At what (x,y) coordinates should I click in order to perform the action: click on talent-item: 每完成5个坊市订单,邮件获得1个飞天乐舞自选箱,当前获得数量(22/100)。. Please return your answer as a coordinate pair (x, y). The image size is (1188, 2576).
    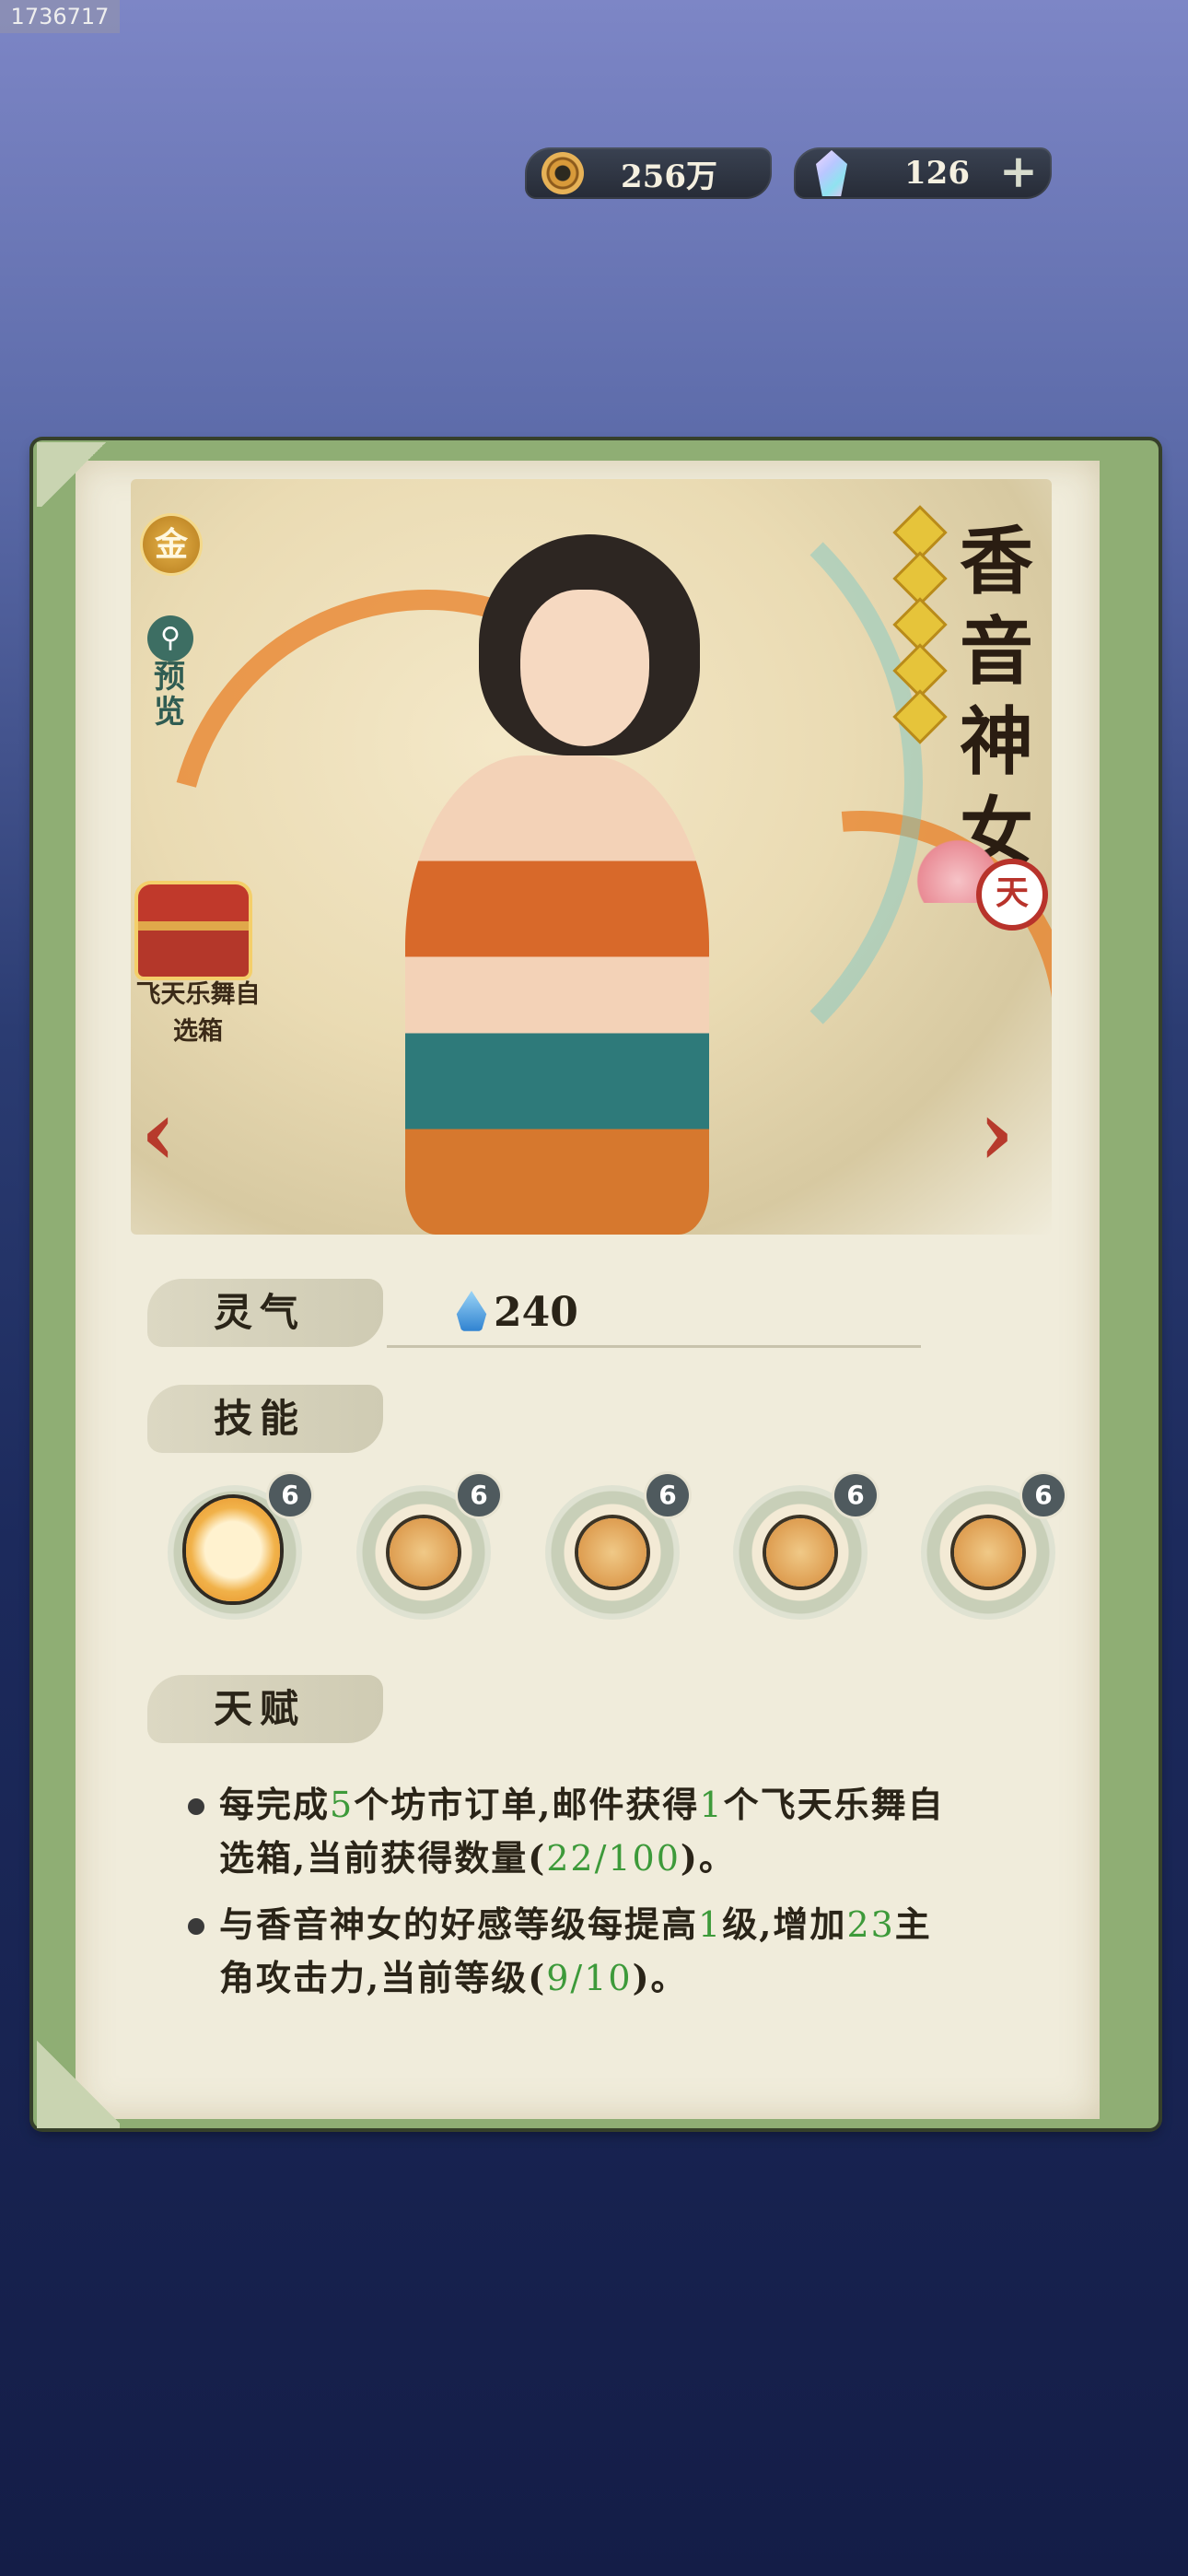
    Looking at the image, I should click on (566, 1831).